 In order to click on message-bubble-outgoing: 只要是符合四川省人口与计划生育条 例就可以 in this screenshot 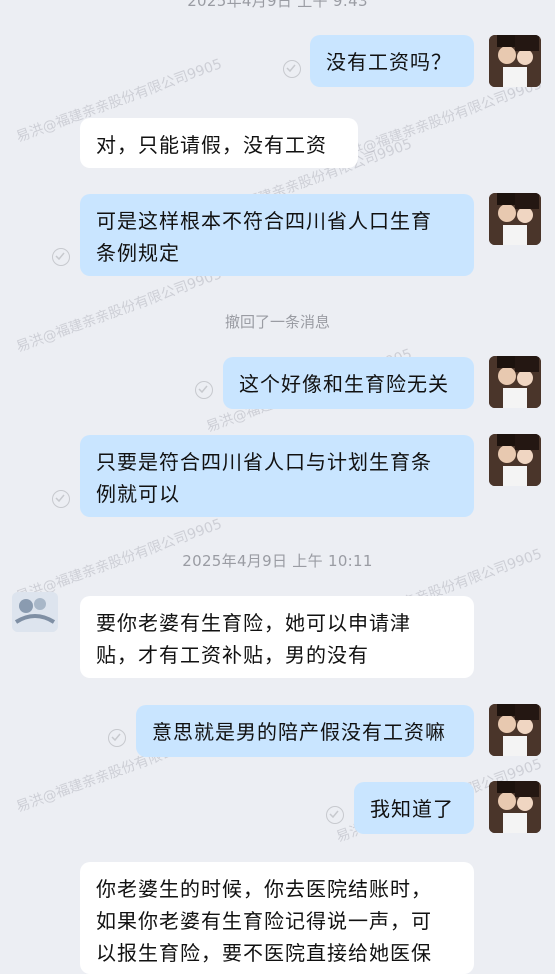, I will do `click(277, 476)`.